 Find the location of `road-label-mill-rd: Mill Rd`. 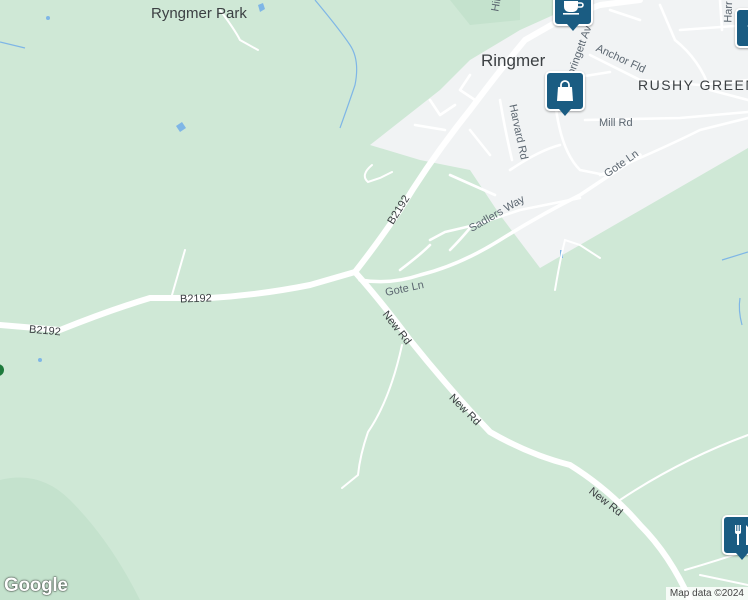

road-label-mill-rd: Mill Rd is located at coordinates (616, 123).